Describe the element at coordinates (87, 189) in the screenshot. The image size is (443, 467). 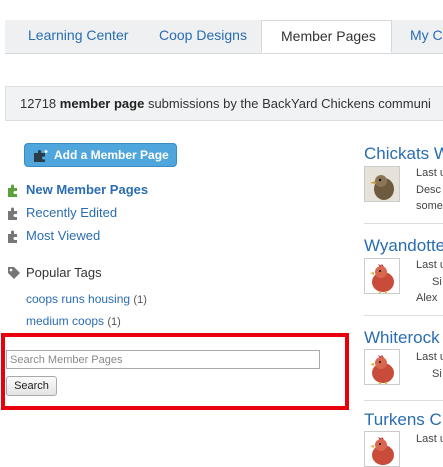
I see `nav-new-member-pages-label: New Member Pages` at that location.